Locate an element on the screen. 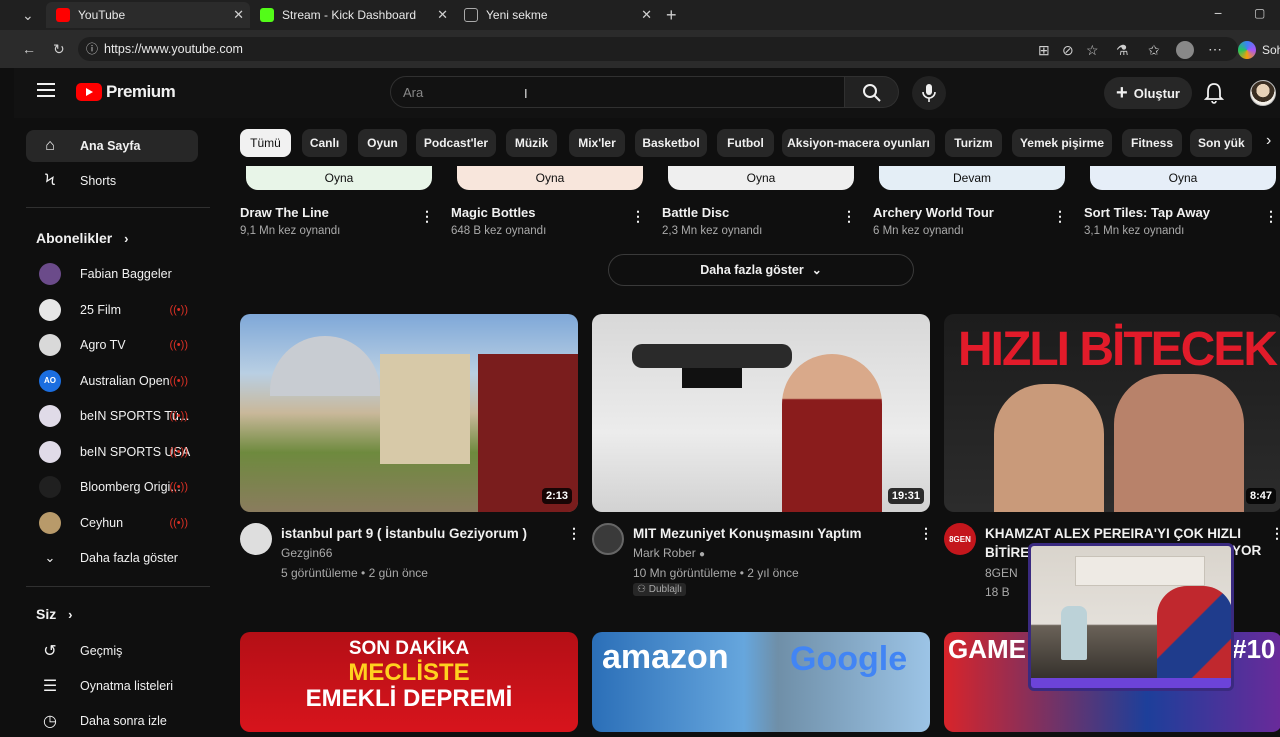  show-more-games-button: Daha fazla göster ⌄ is located at coordinates (761, 270).